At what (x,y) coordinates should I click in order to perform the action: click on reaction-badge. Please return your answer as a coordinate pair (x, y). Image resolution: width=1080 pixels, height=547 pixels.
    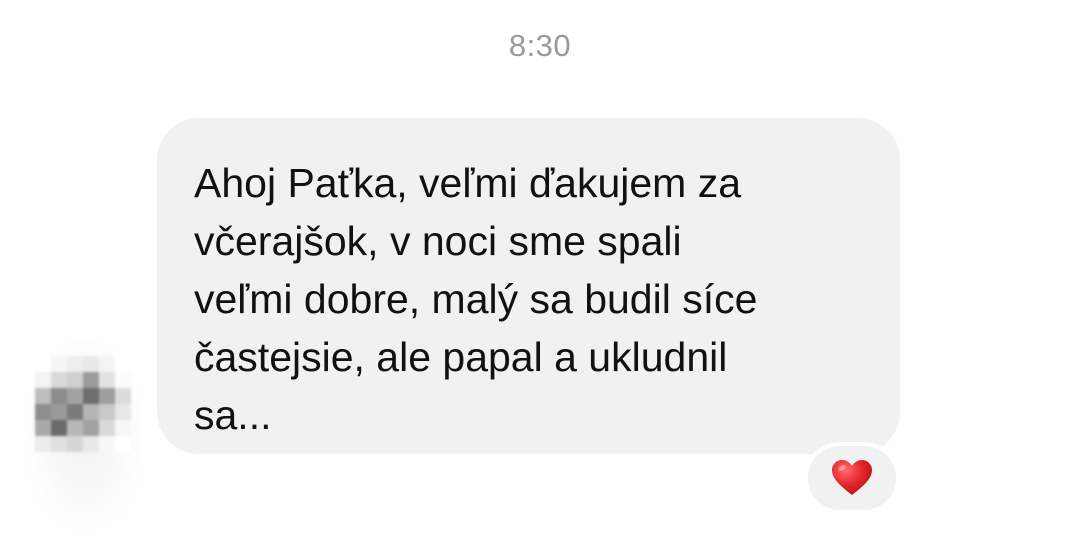
    Looking at the image, I should click on (852, 478).